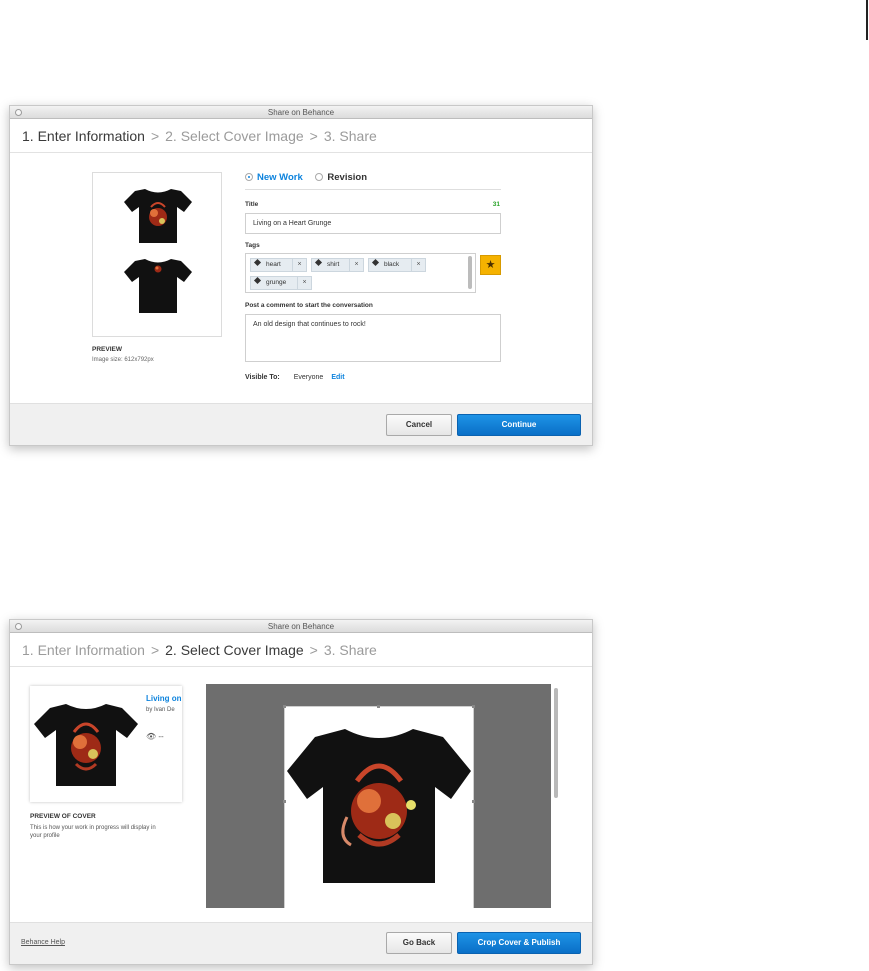  Describe the element at coordinates (252, 204) in the screenshot. I see `title-label: Title` at that location.